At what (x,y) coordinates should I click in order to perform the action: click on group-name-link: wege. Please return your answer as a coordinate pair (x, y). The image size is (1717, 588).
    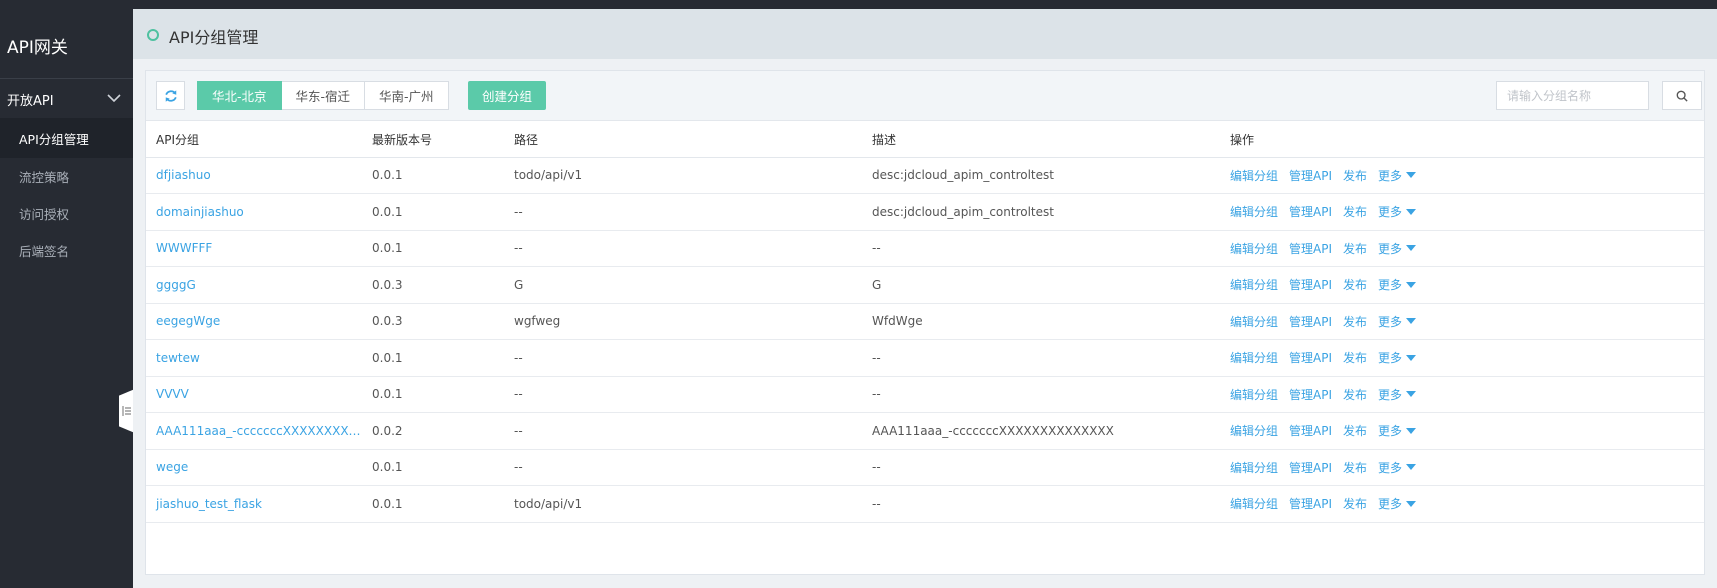
    Looking at the image, I should click on (254, 467).